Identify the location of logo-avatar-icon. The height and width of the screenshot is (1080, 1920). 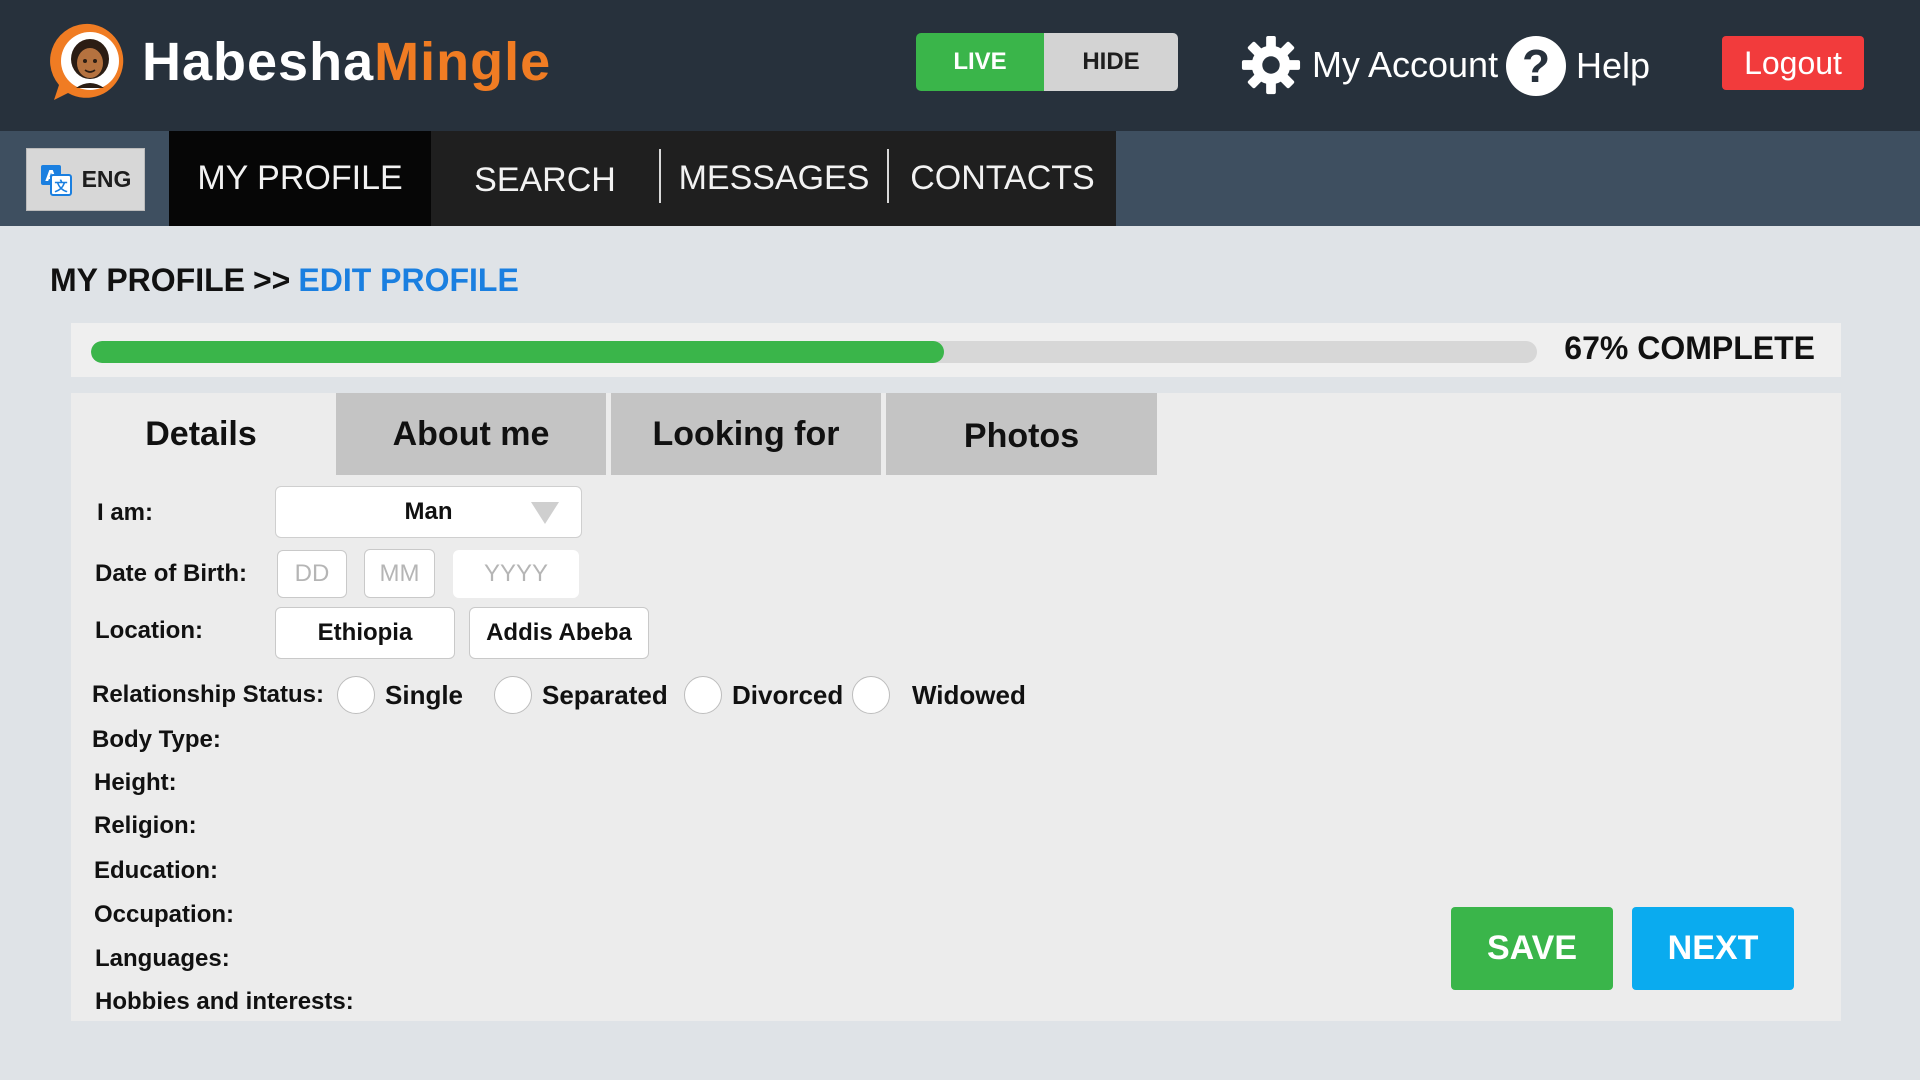
(87, 62).